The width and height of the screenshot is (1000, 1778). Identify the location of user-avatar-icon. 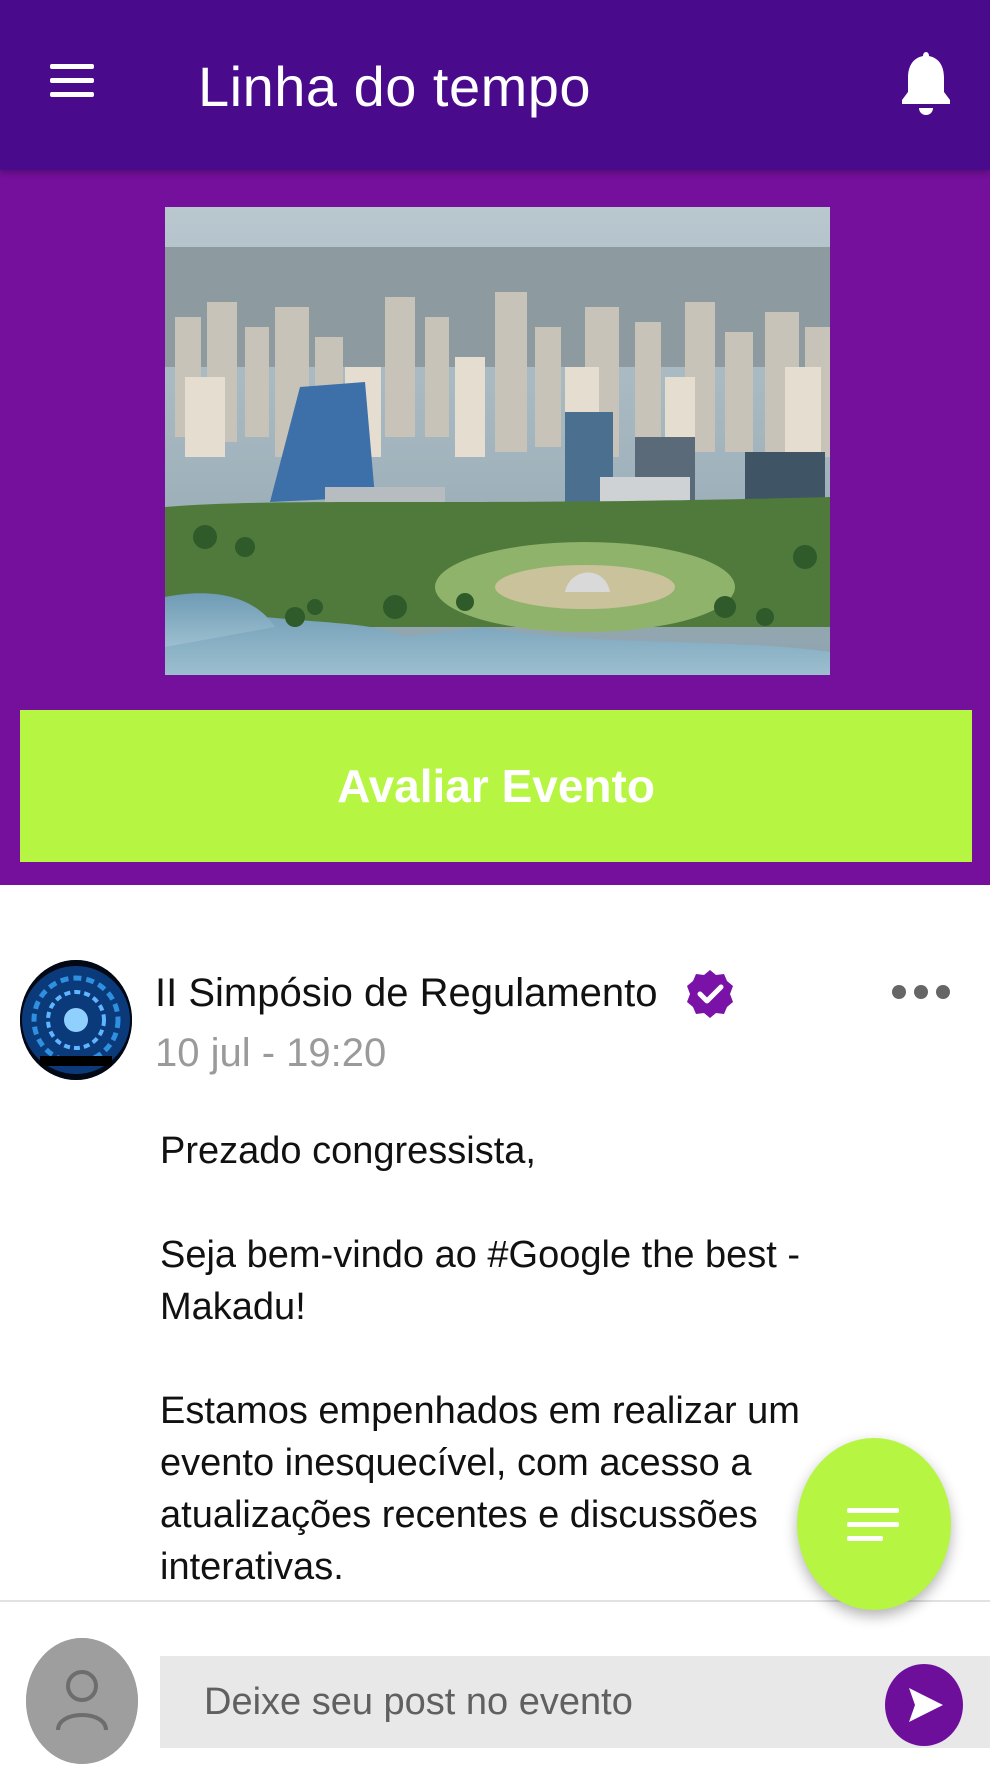
(82, 1701).